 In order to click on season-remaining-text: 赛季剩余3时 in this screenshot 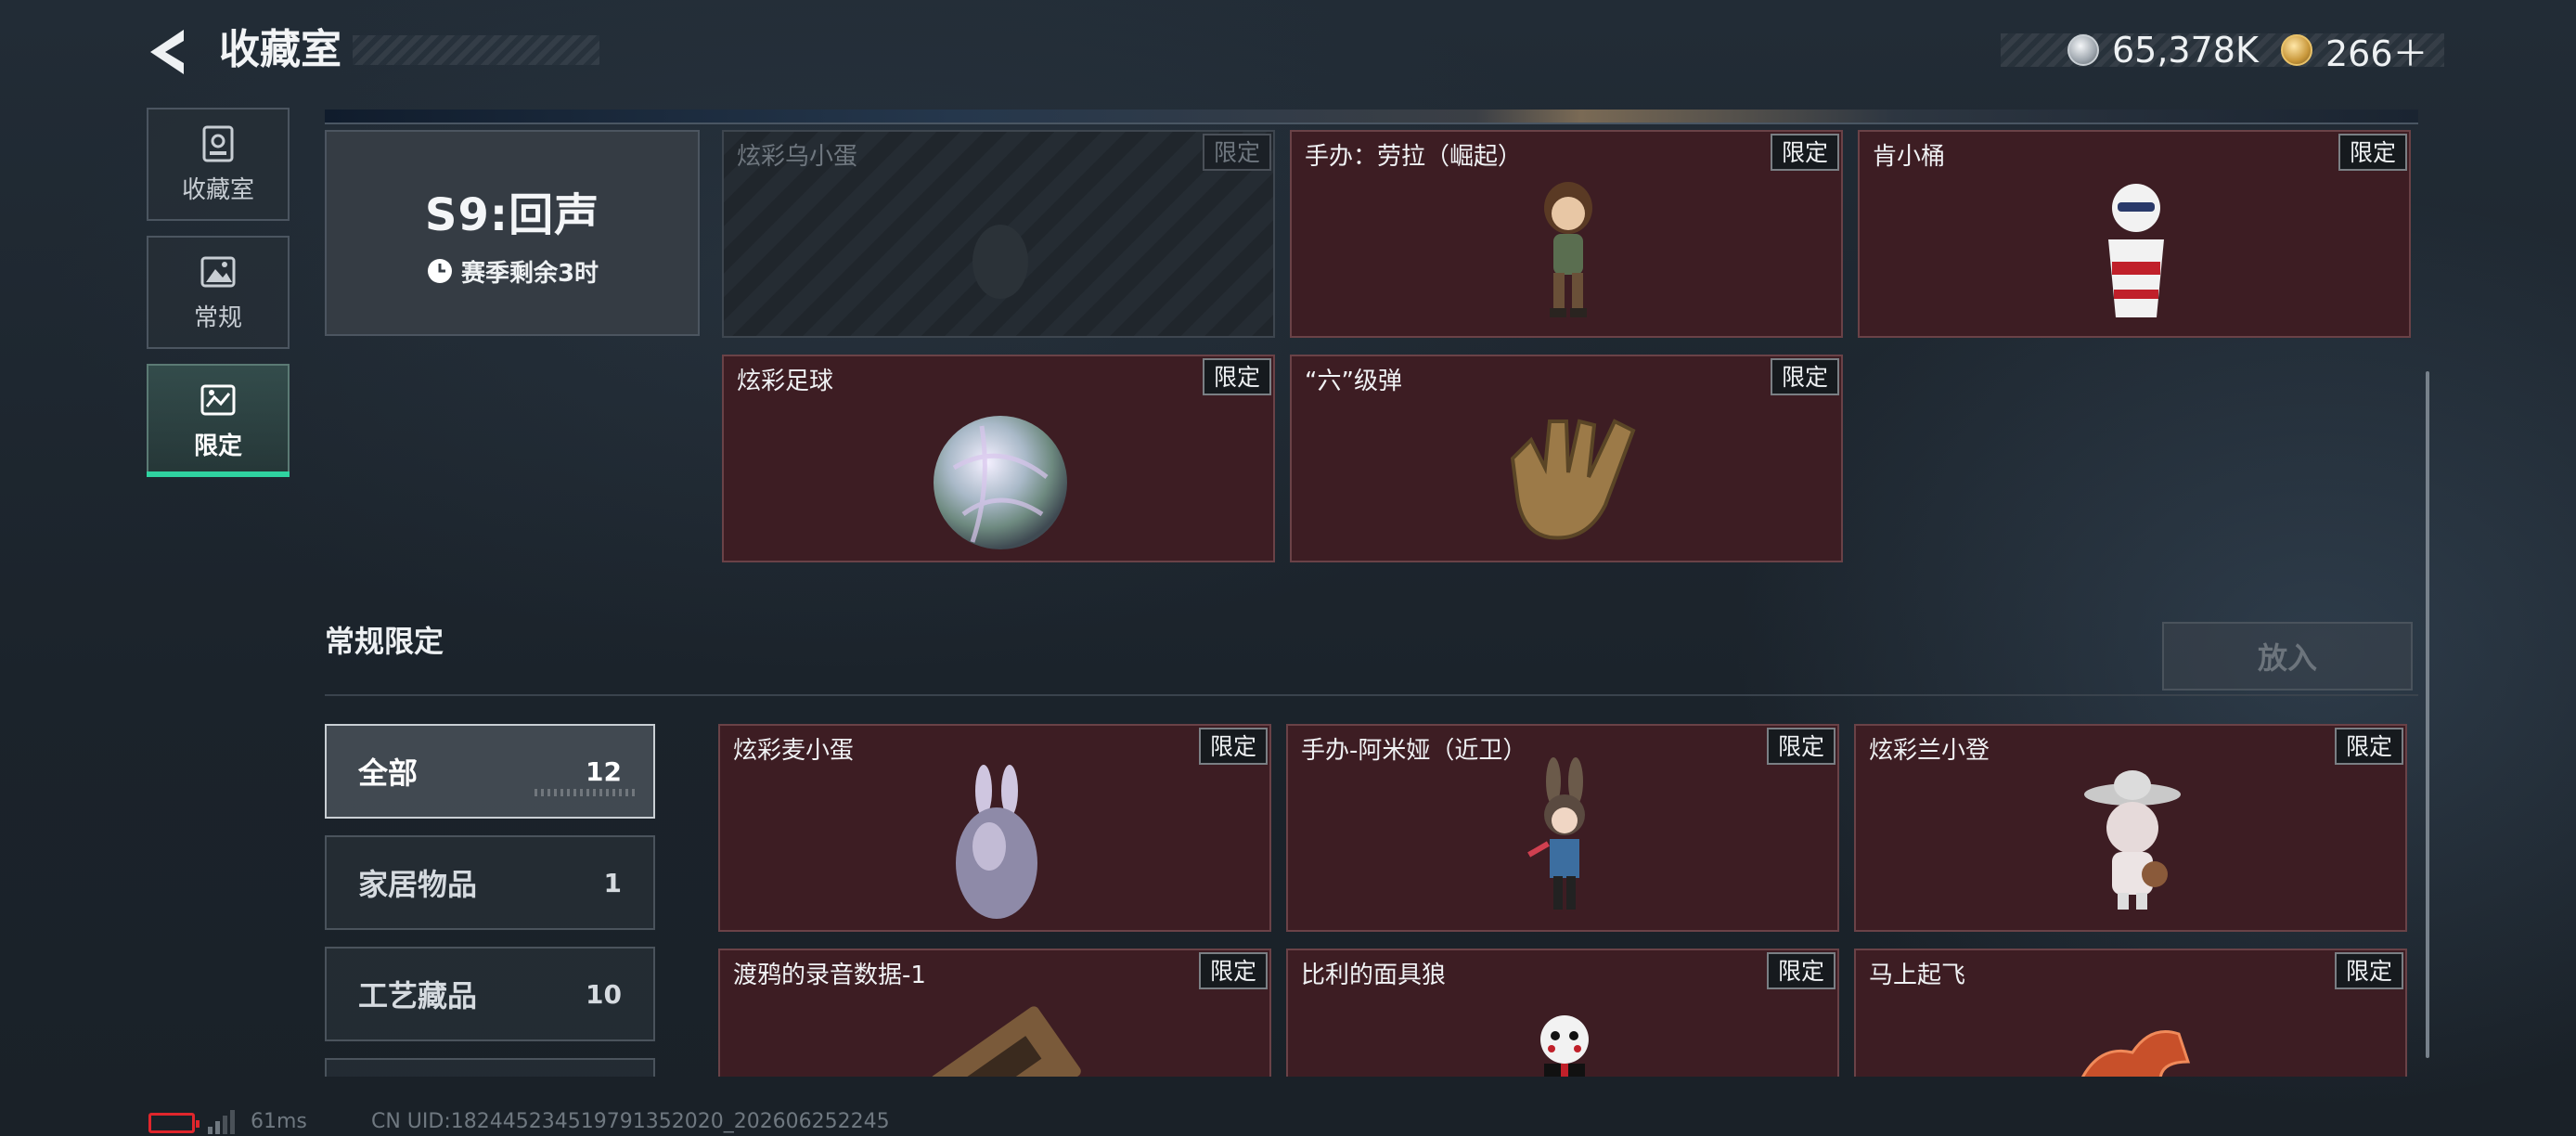, I will do `click(529, 273)`.